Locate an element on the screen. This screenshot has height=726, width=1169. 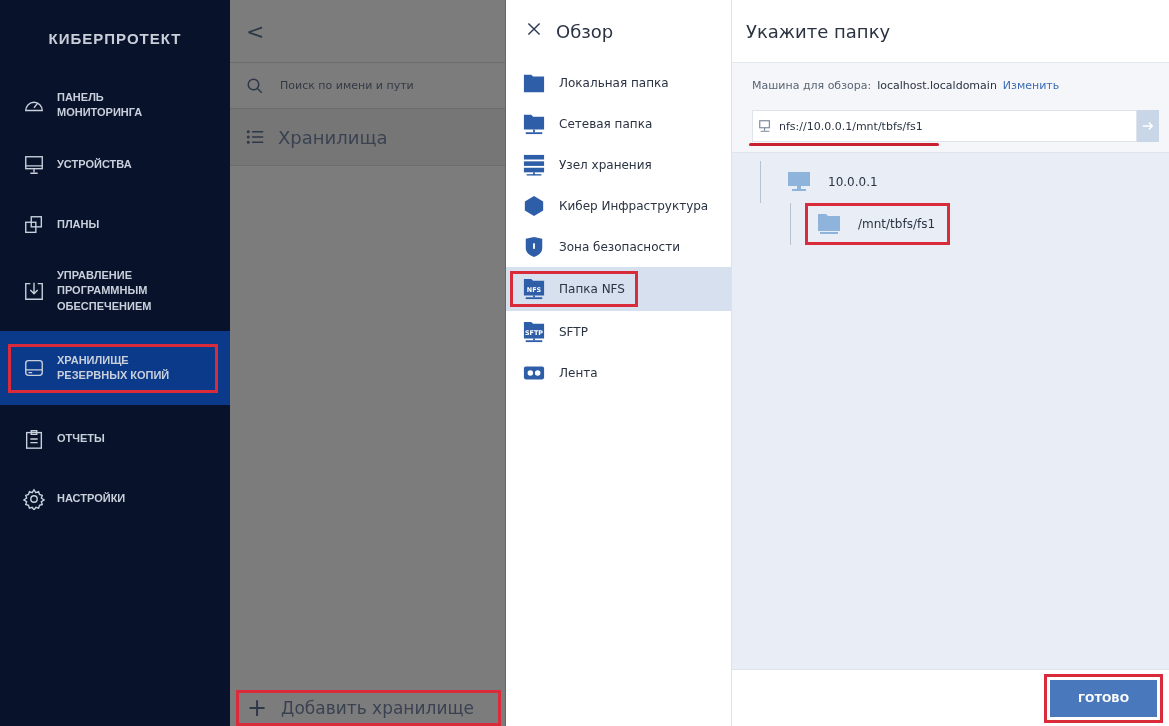
location-item: Узел хранения is located at coordinates (618, 164).